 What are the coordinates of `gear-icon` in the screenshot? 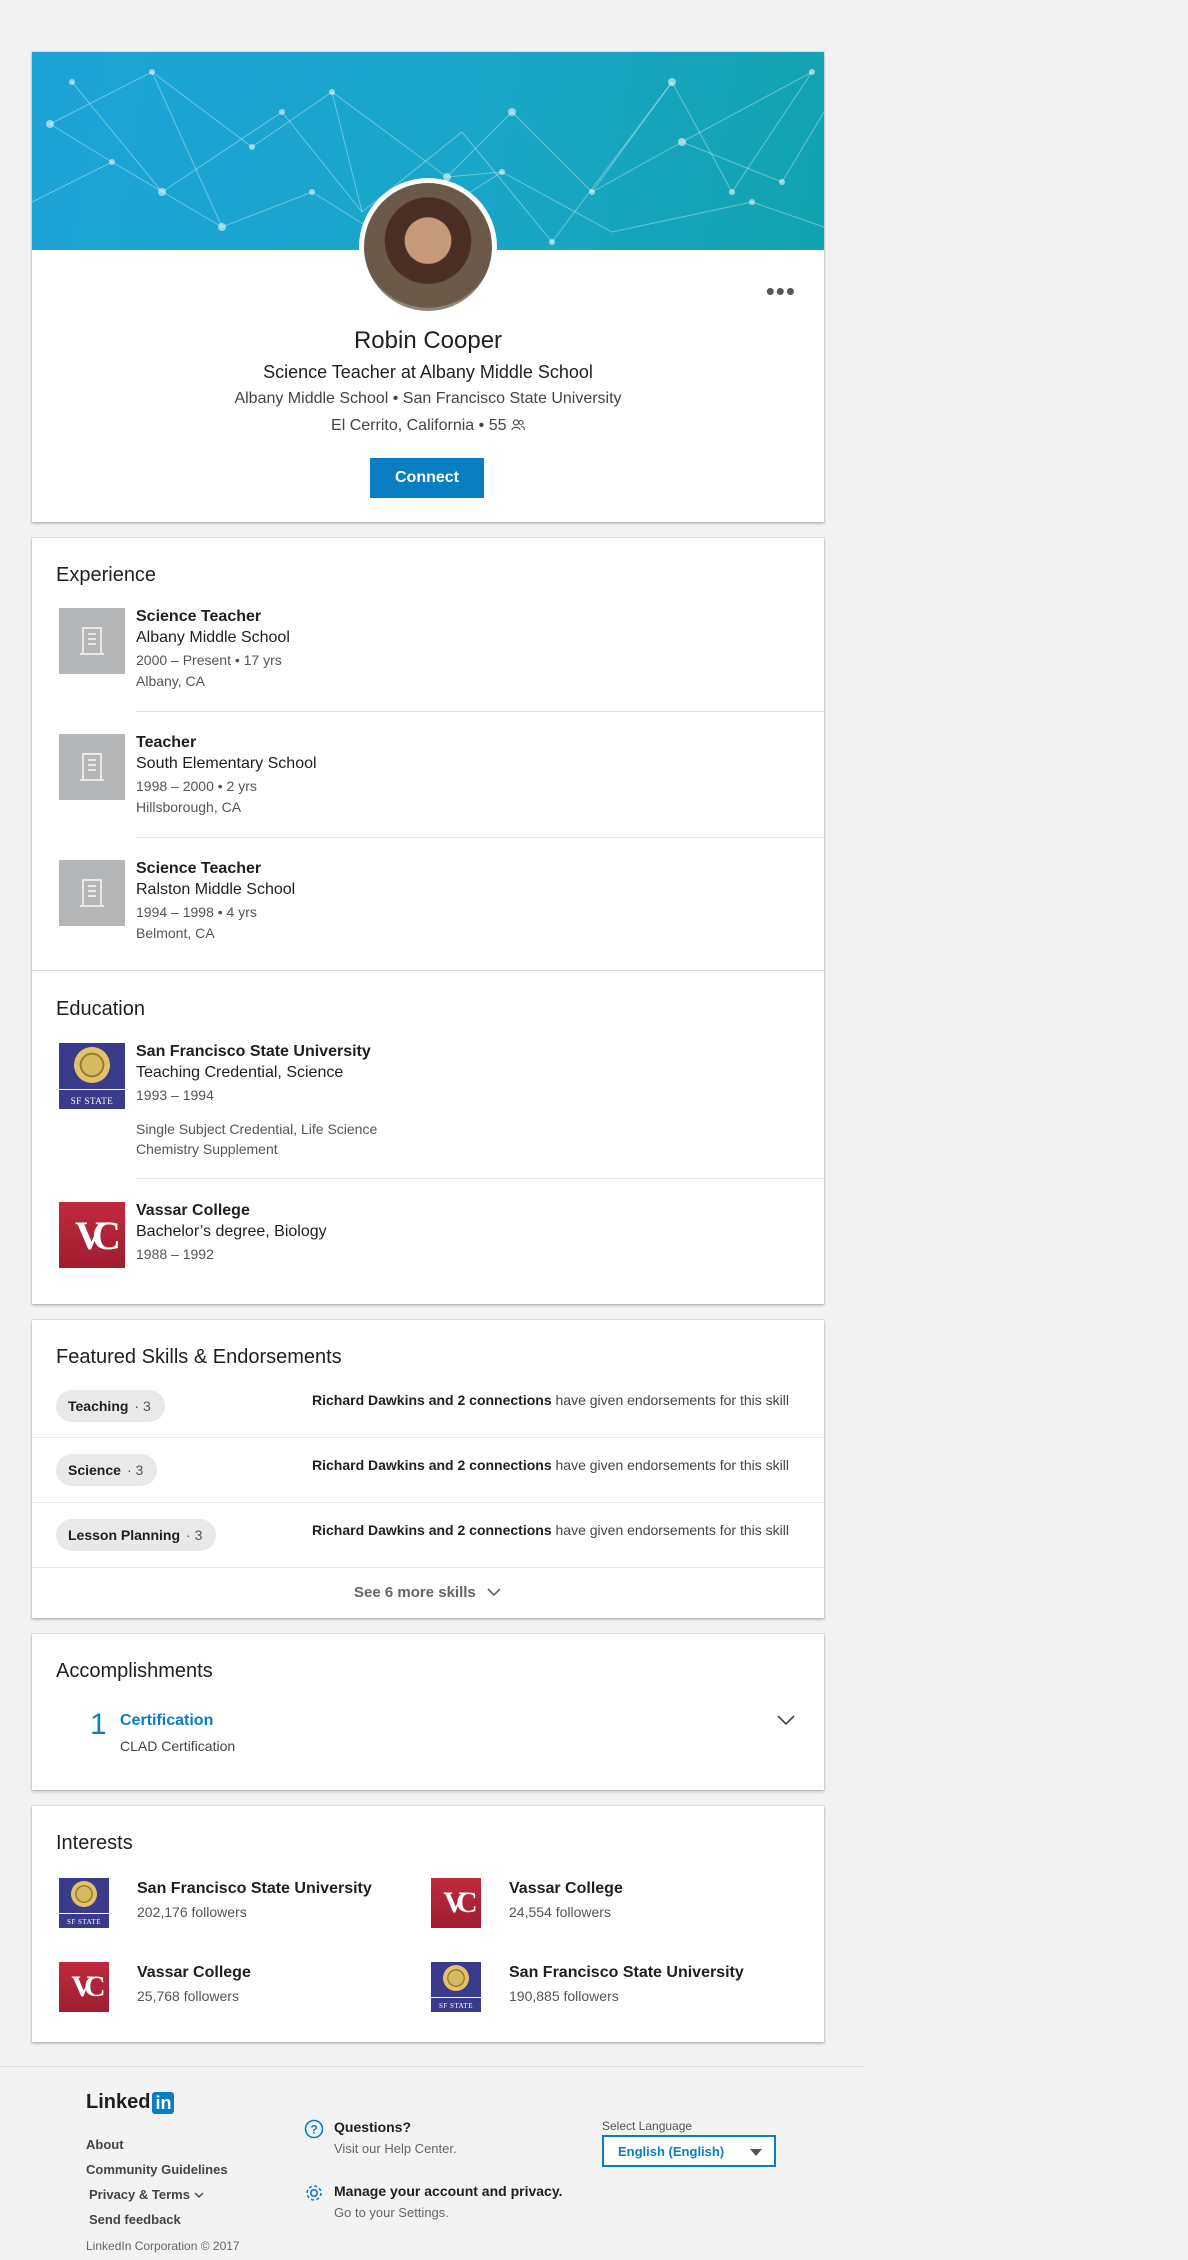 It's located at (314, 2193).